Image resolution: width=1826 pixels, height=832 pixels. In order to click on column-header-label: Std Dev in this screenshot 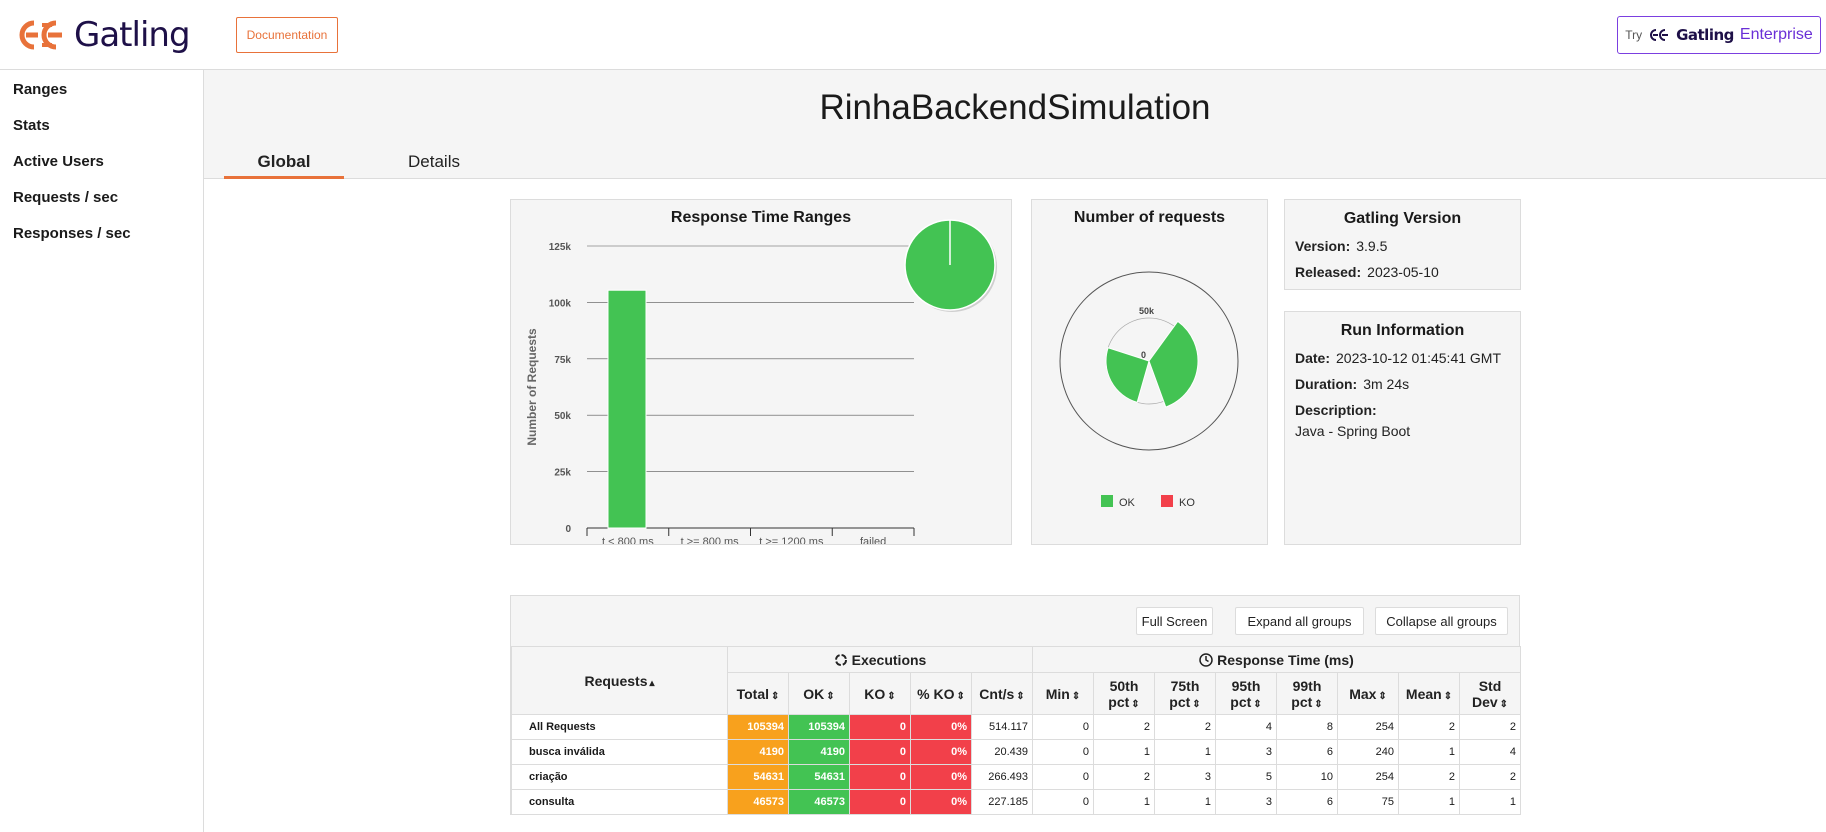, I will do `click(1486, 693)`.